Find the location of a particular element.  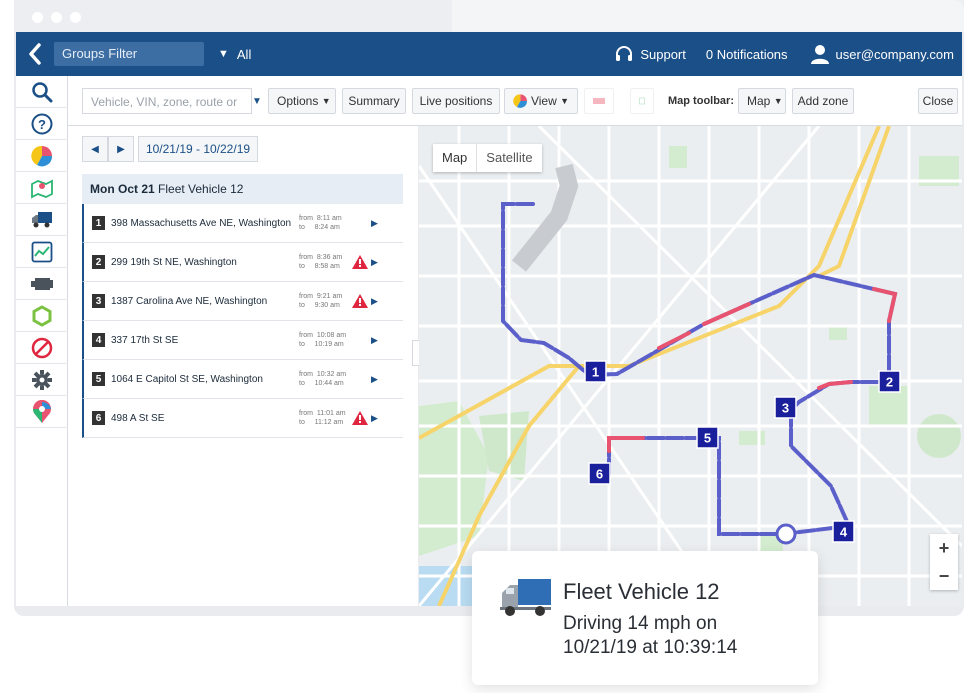

groups-filter-input: Groups Filter is located at coordinates (129, 54).